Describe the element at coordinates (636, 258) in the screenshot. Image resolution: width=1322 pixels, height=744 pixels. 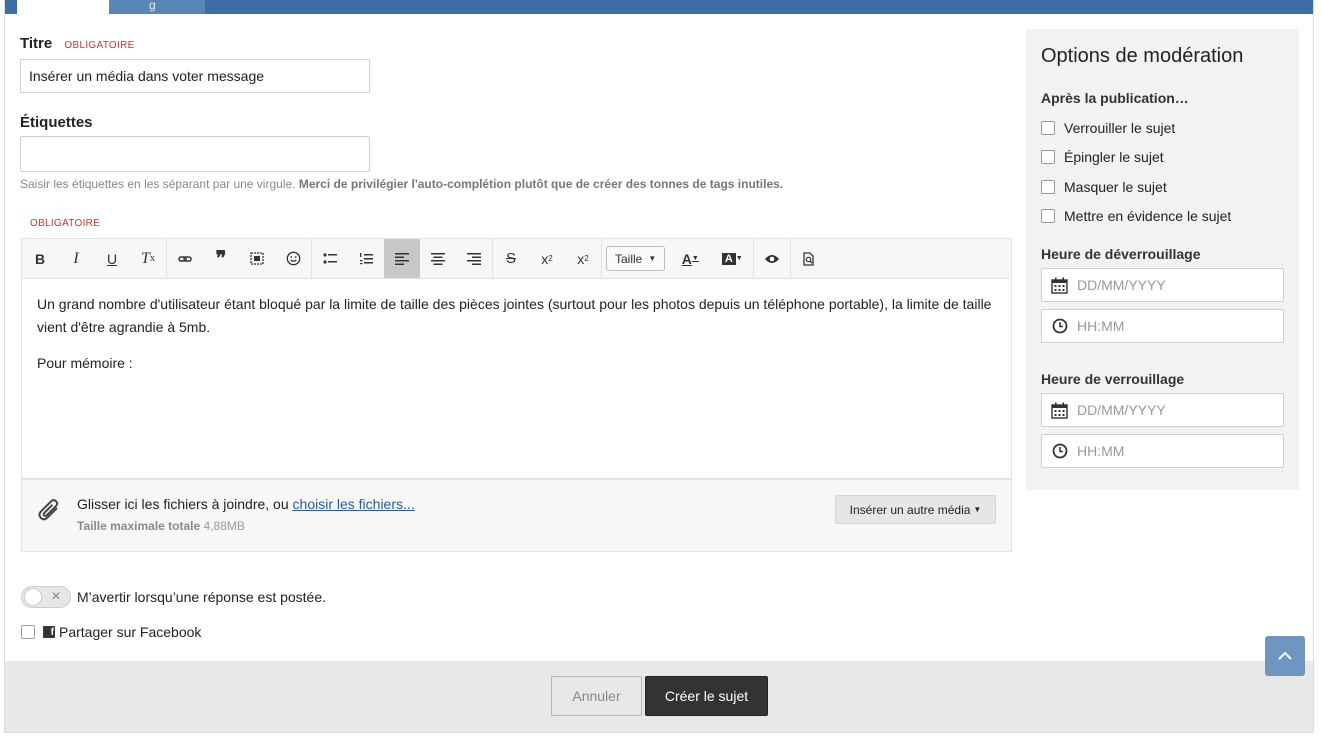
I see `font-size-select: Taille ▼` at that location.